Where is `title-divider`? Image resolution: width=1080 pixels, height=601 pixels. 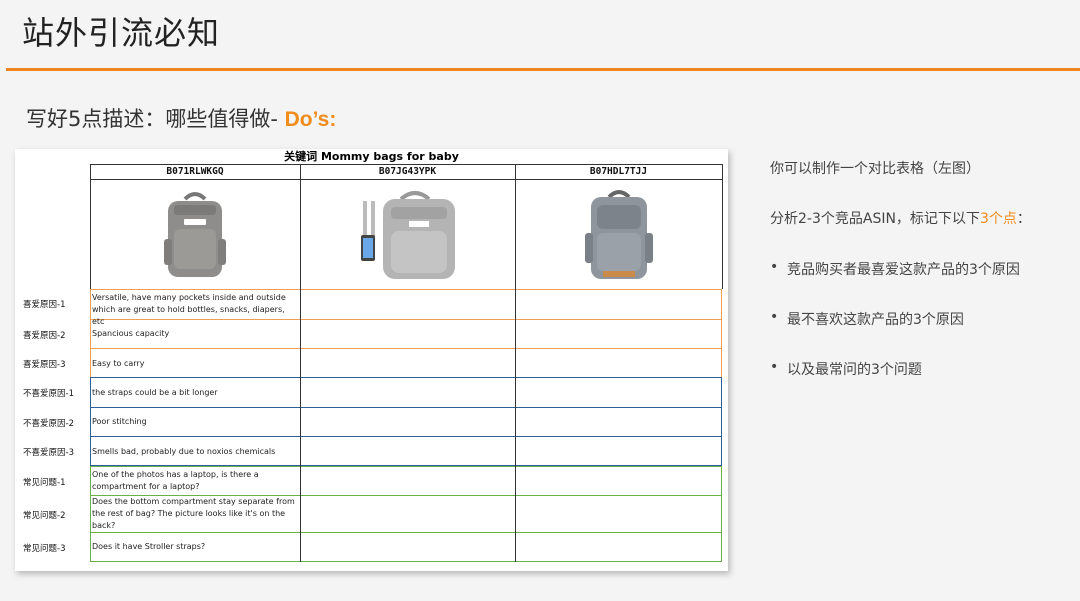
title-divider is located at coordinates (543, 69).